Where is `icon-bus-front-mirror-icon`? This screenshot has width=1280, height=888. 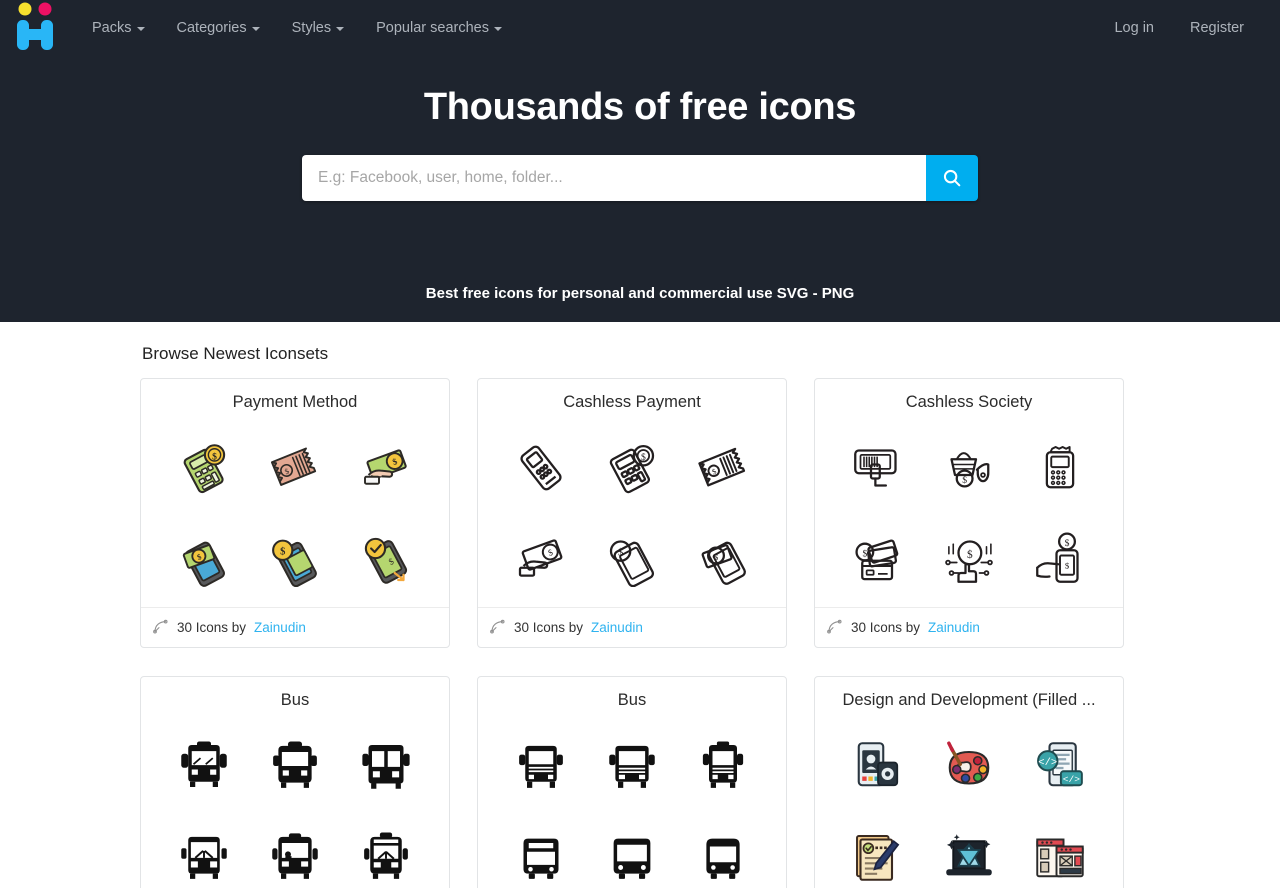 icon-bus-front-mirror-icon is located at coordinates (204, 856).